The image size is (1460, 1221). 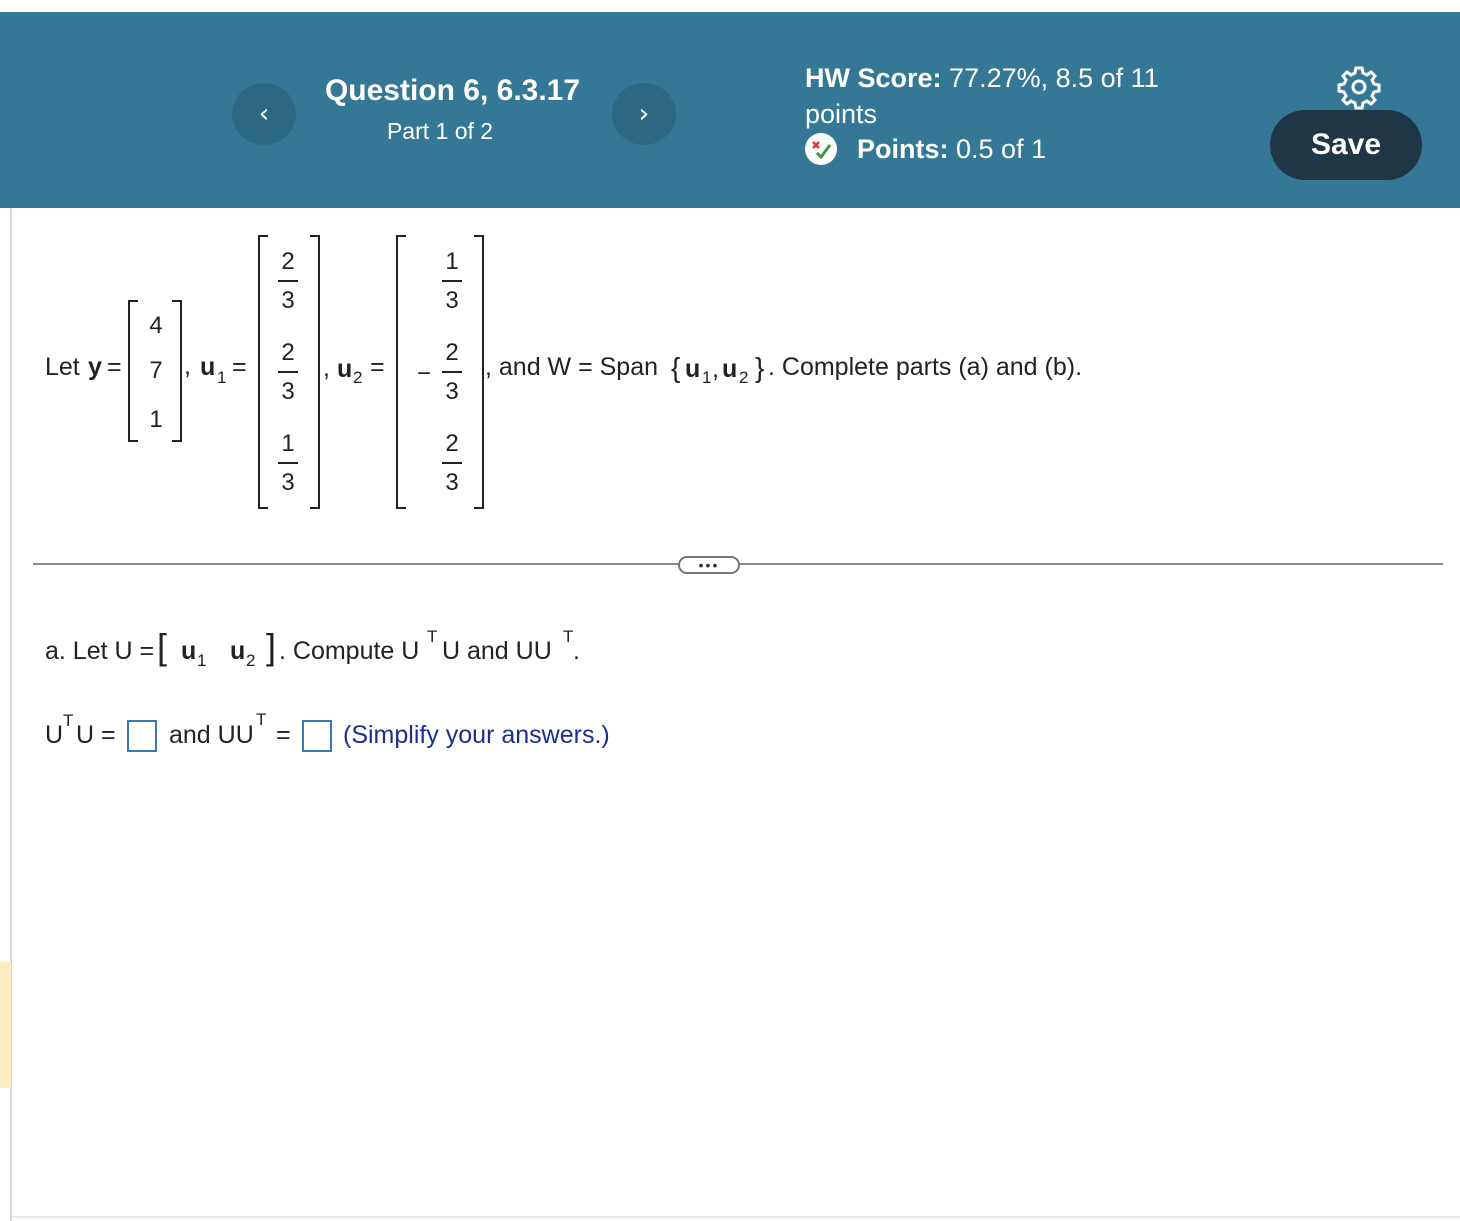 I want to click on period: ., so click(x=576, y=651).